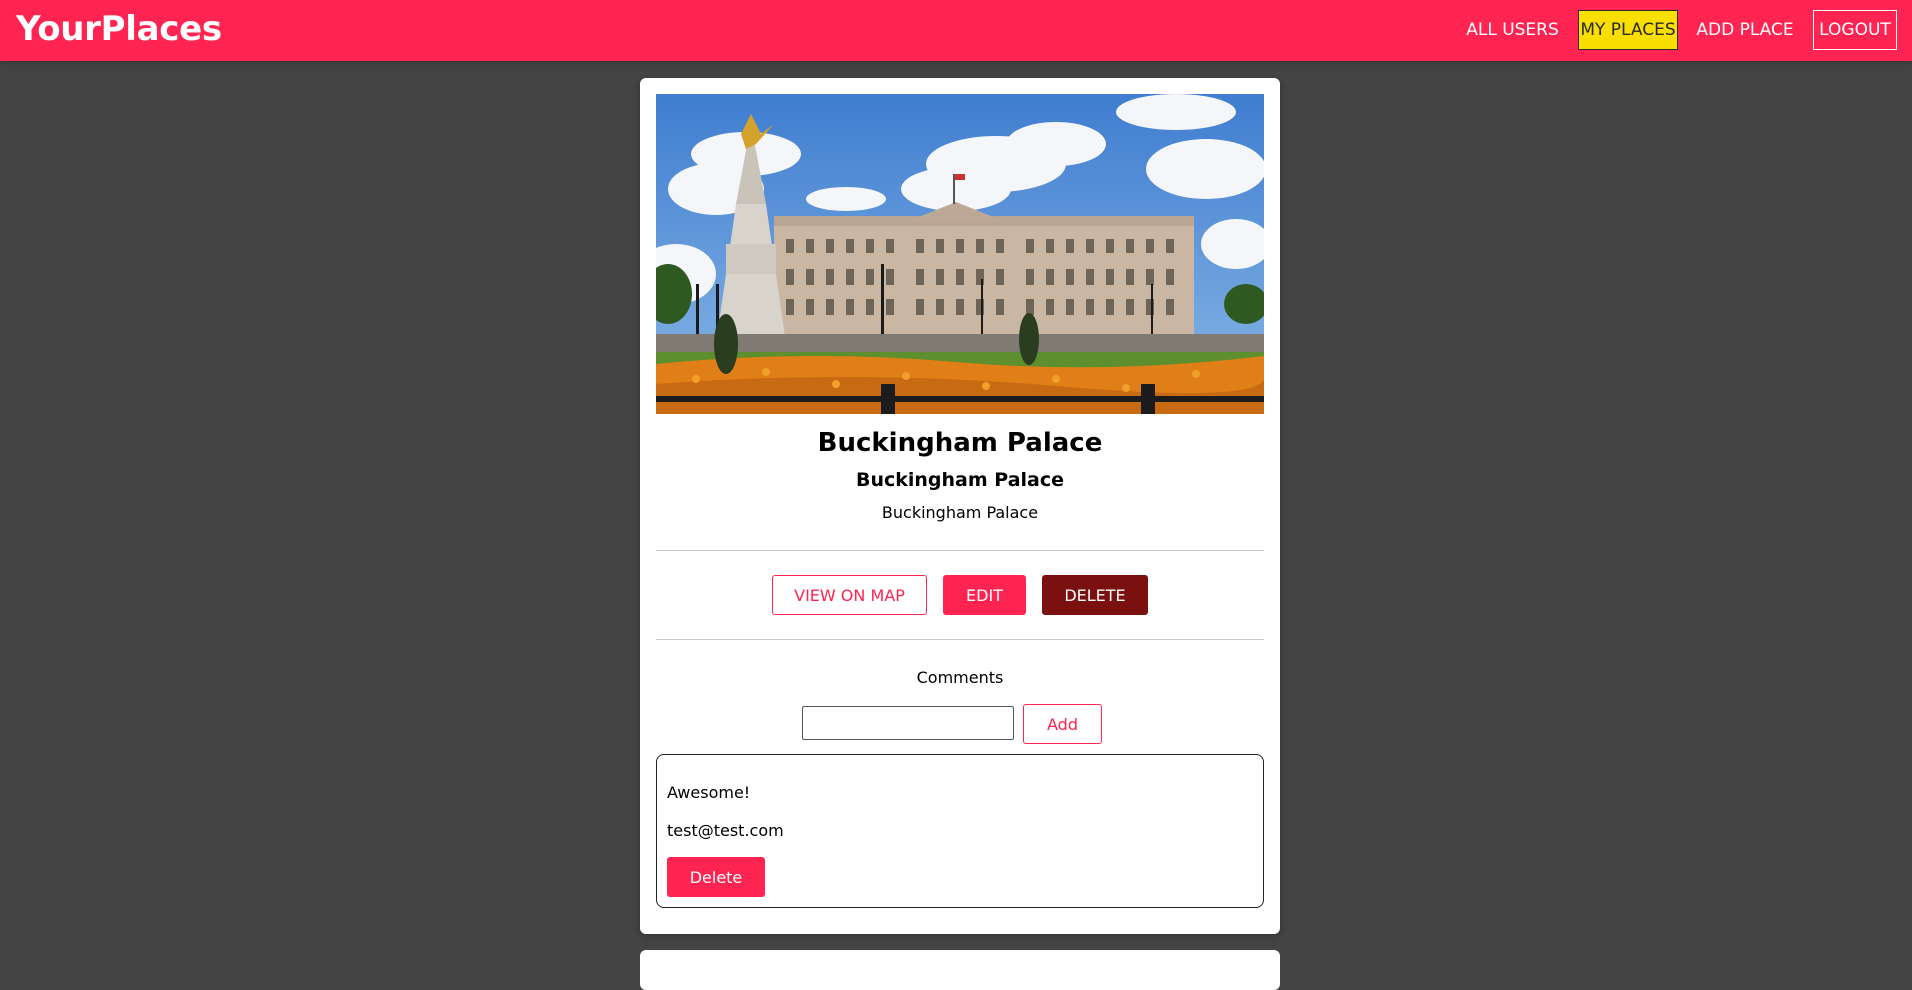  Describe the element at coordinates (1855, 30) in the screenshot. I see `nav-logout: LOGOUT` at that location.